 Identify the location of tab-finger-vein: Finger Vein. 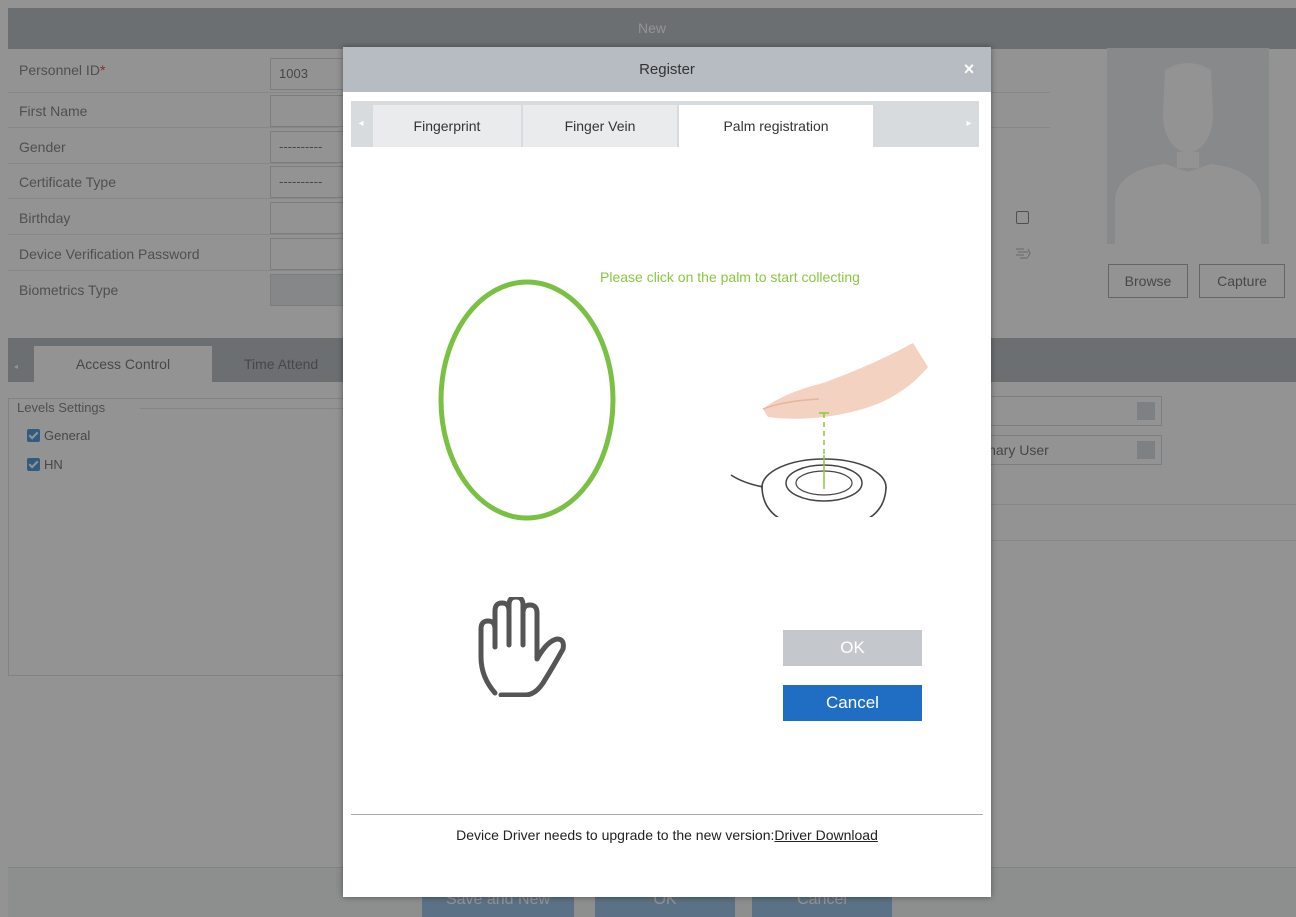
(600, 126).